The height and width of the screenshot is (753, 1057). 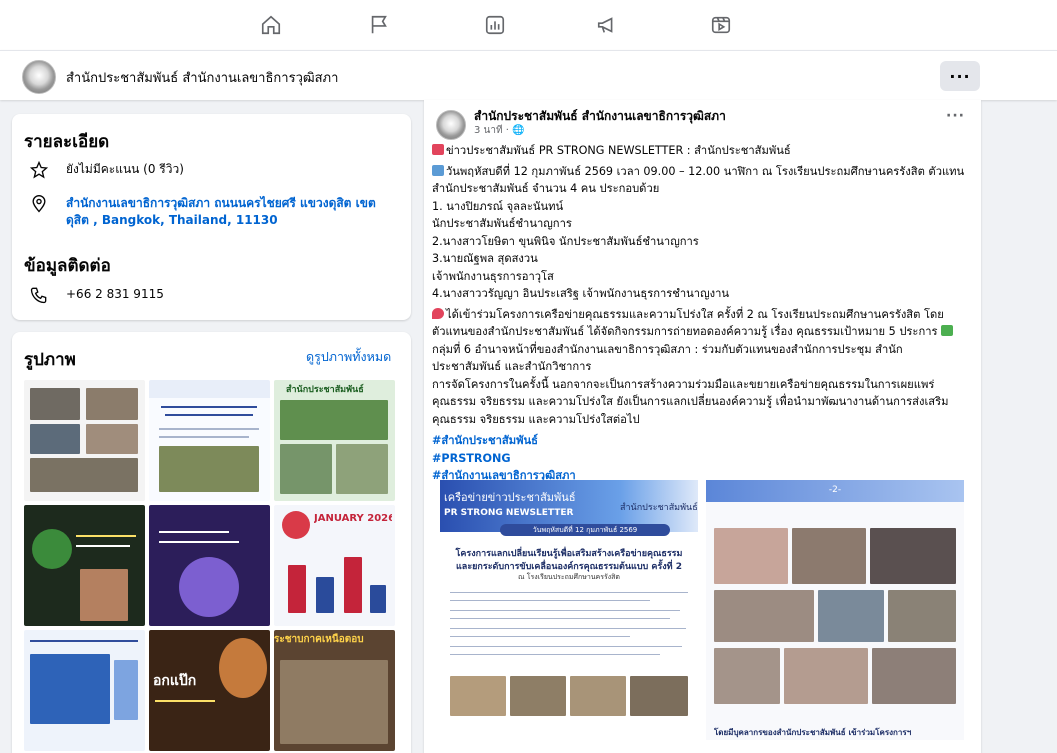 I want to click on post-line: เจ้าพนักงานธุรการอาวุโส, so click(x=493, y=276).